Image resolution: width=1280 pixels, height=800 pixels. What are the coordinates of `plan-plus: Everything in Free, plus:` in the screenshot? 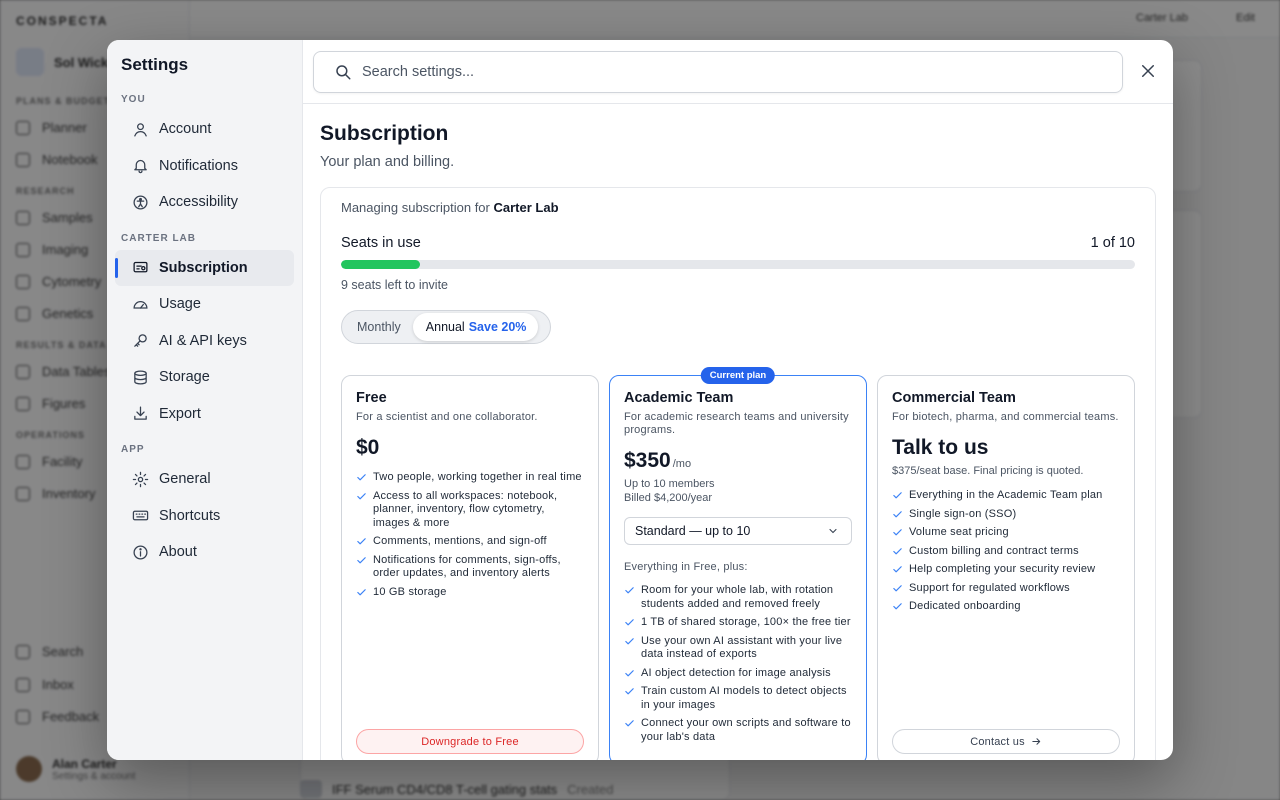 It's located at (686, 567).